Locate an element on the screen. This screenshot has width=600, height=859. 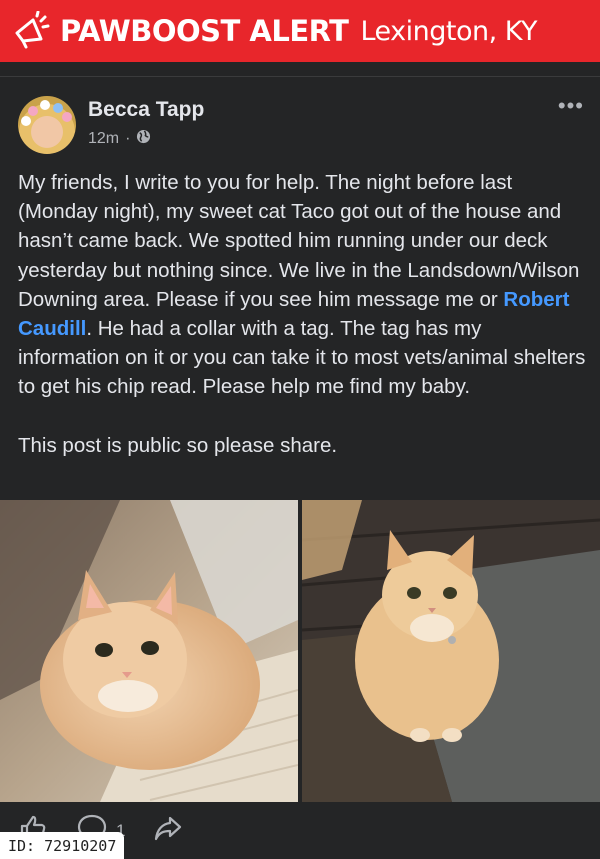
post-time: 12m is located at coordinates (103, 139).